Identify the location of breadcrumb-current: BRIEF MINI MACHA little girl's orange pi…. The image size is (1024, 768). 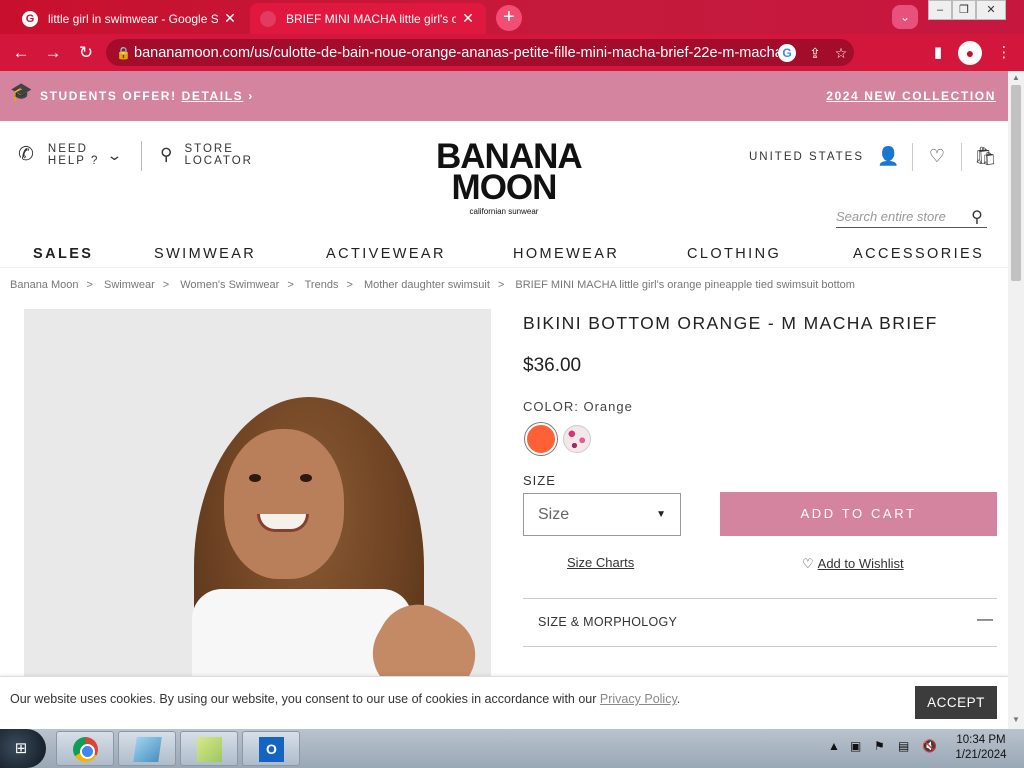
(685, 285).